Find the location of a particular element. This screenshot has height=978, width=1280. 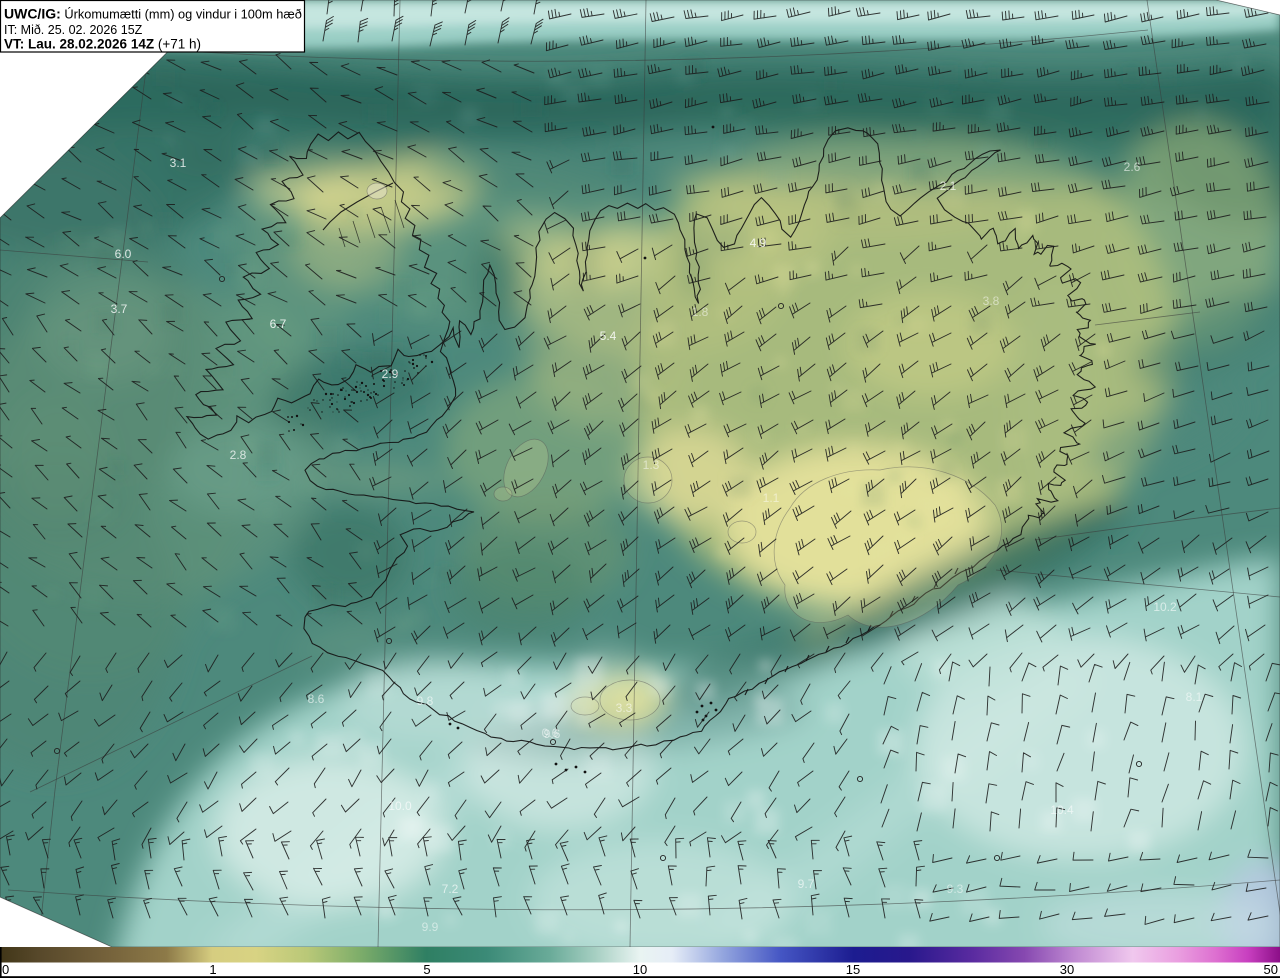

svg-text: 10.4 is located at coordinates (1062, 810).